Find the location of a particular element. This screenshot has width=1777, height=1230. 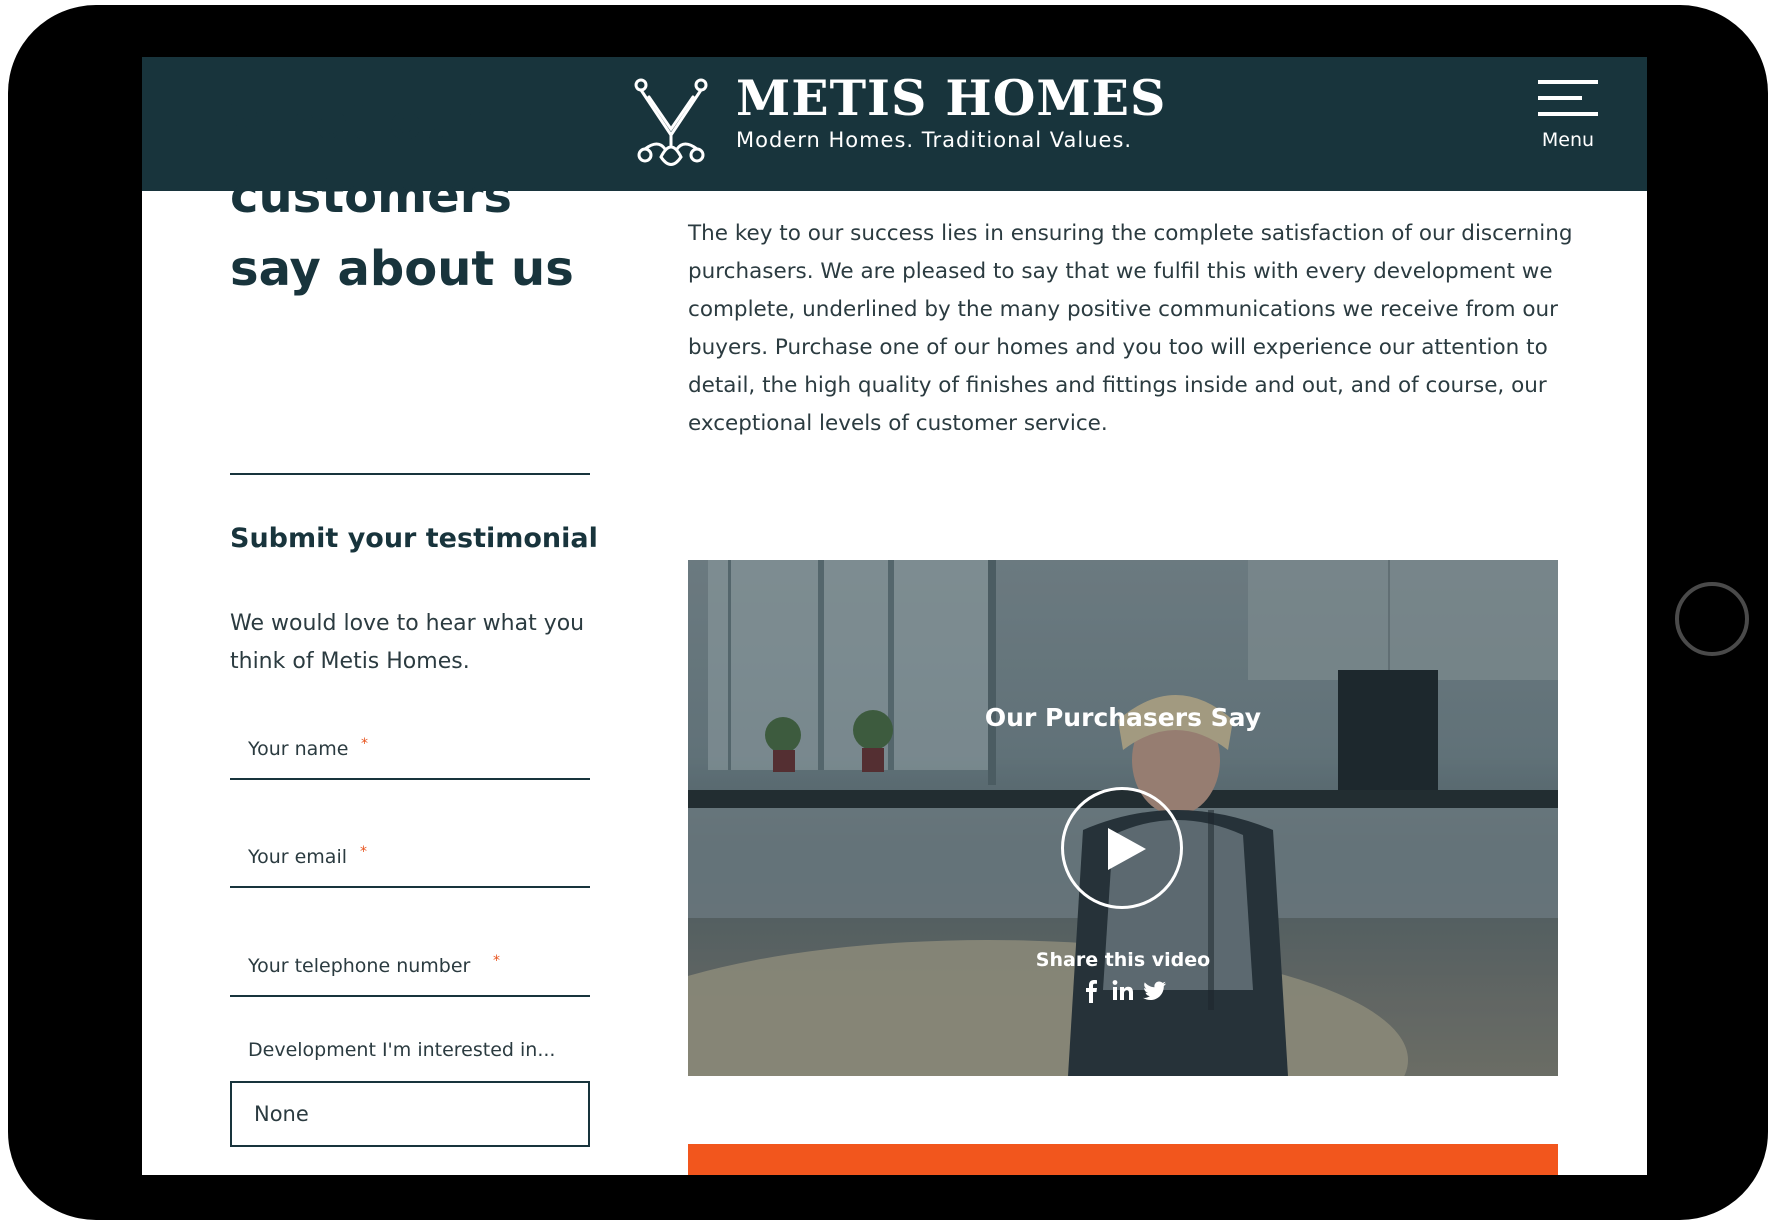

email-input is located at coordinates (410, 857).